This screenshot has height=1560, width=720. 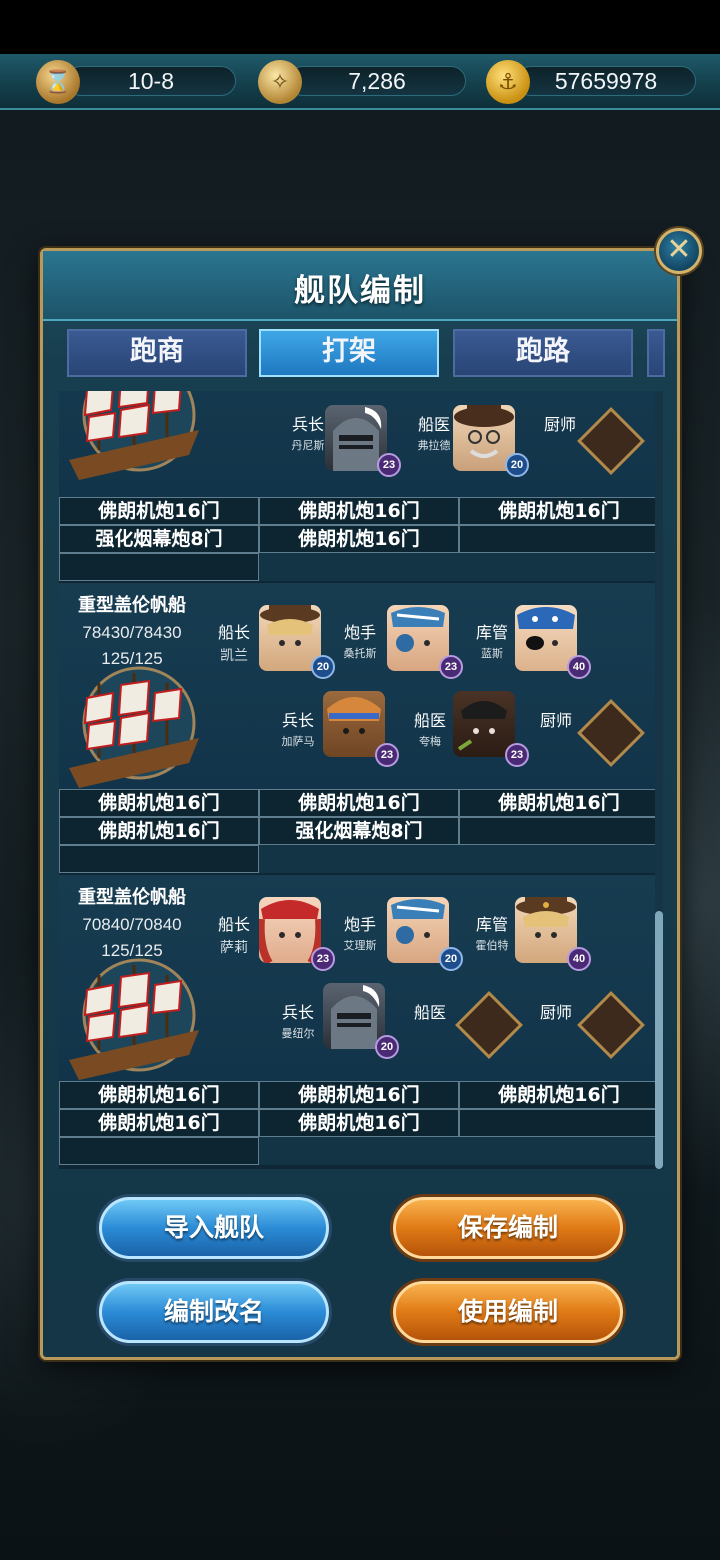 What do you see at coordinates (298, 741) in the screenshot?
I see `crew-name: 加萨马` at bounding box center [298, 741].